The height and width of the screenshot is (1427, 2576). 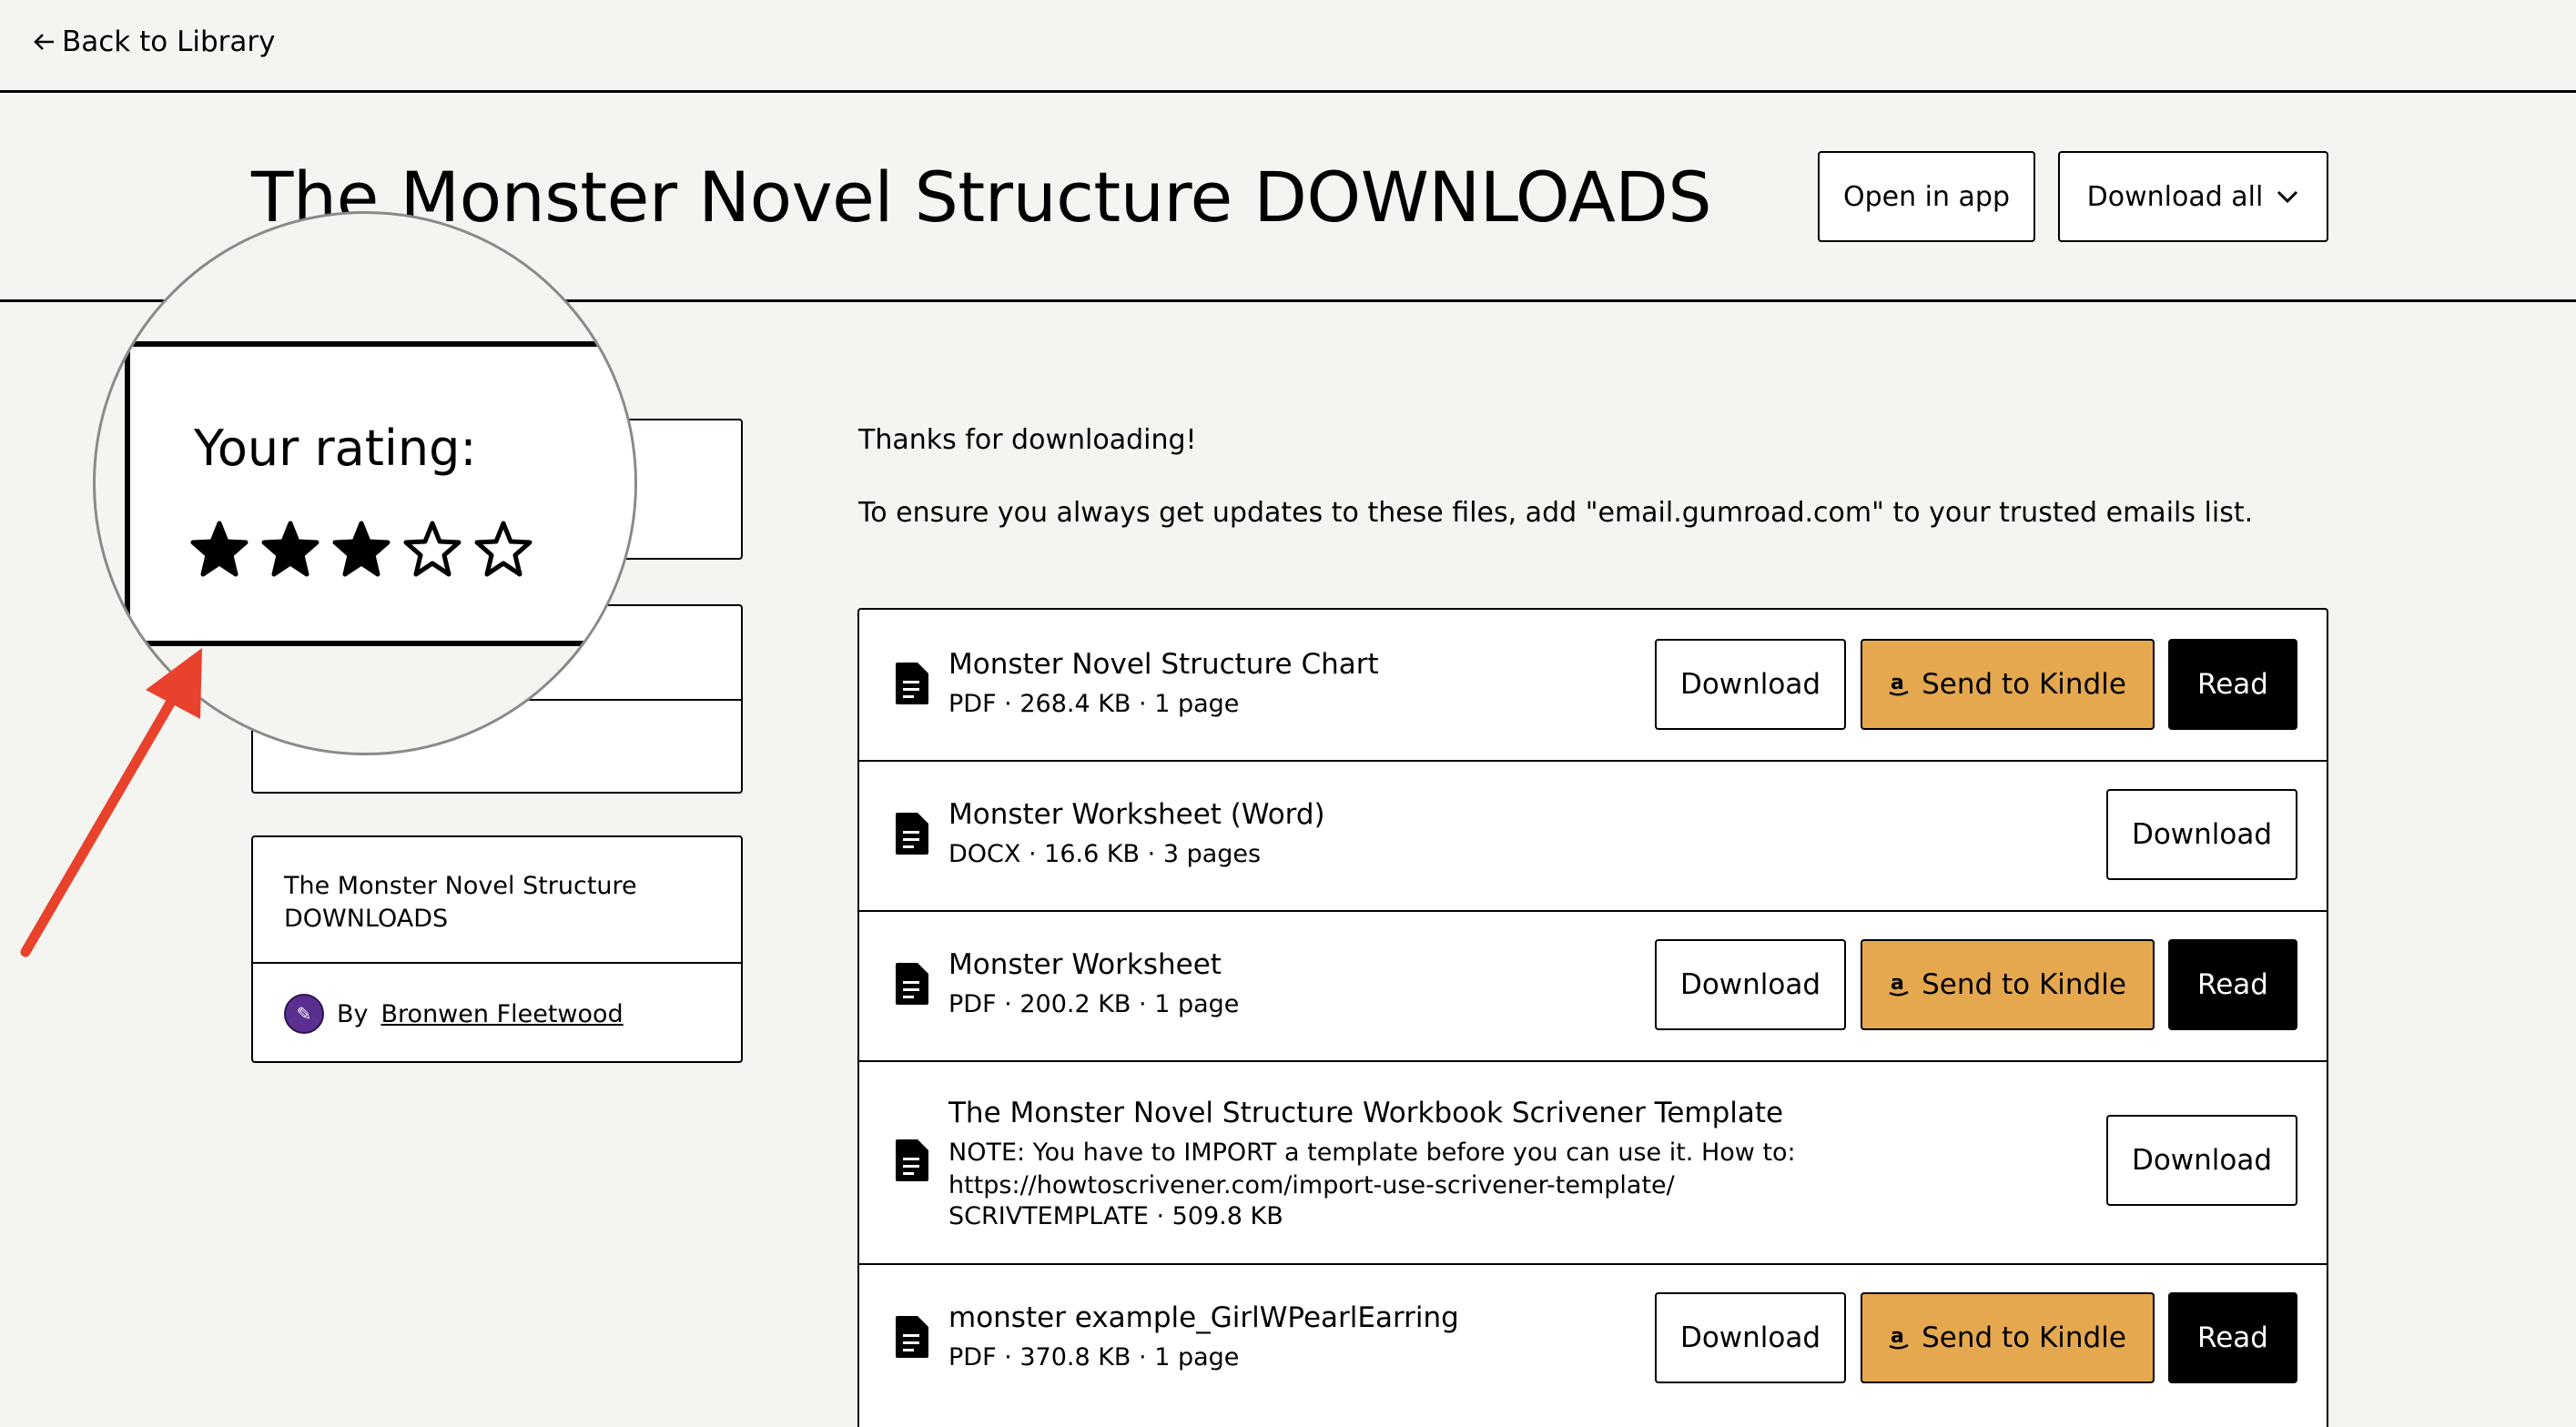 What do you see at coordinates (497, 963) in the screenshot?
I see `divider` at bounding box center [497, 963].